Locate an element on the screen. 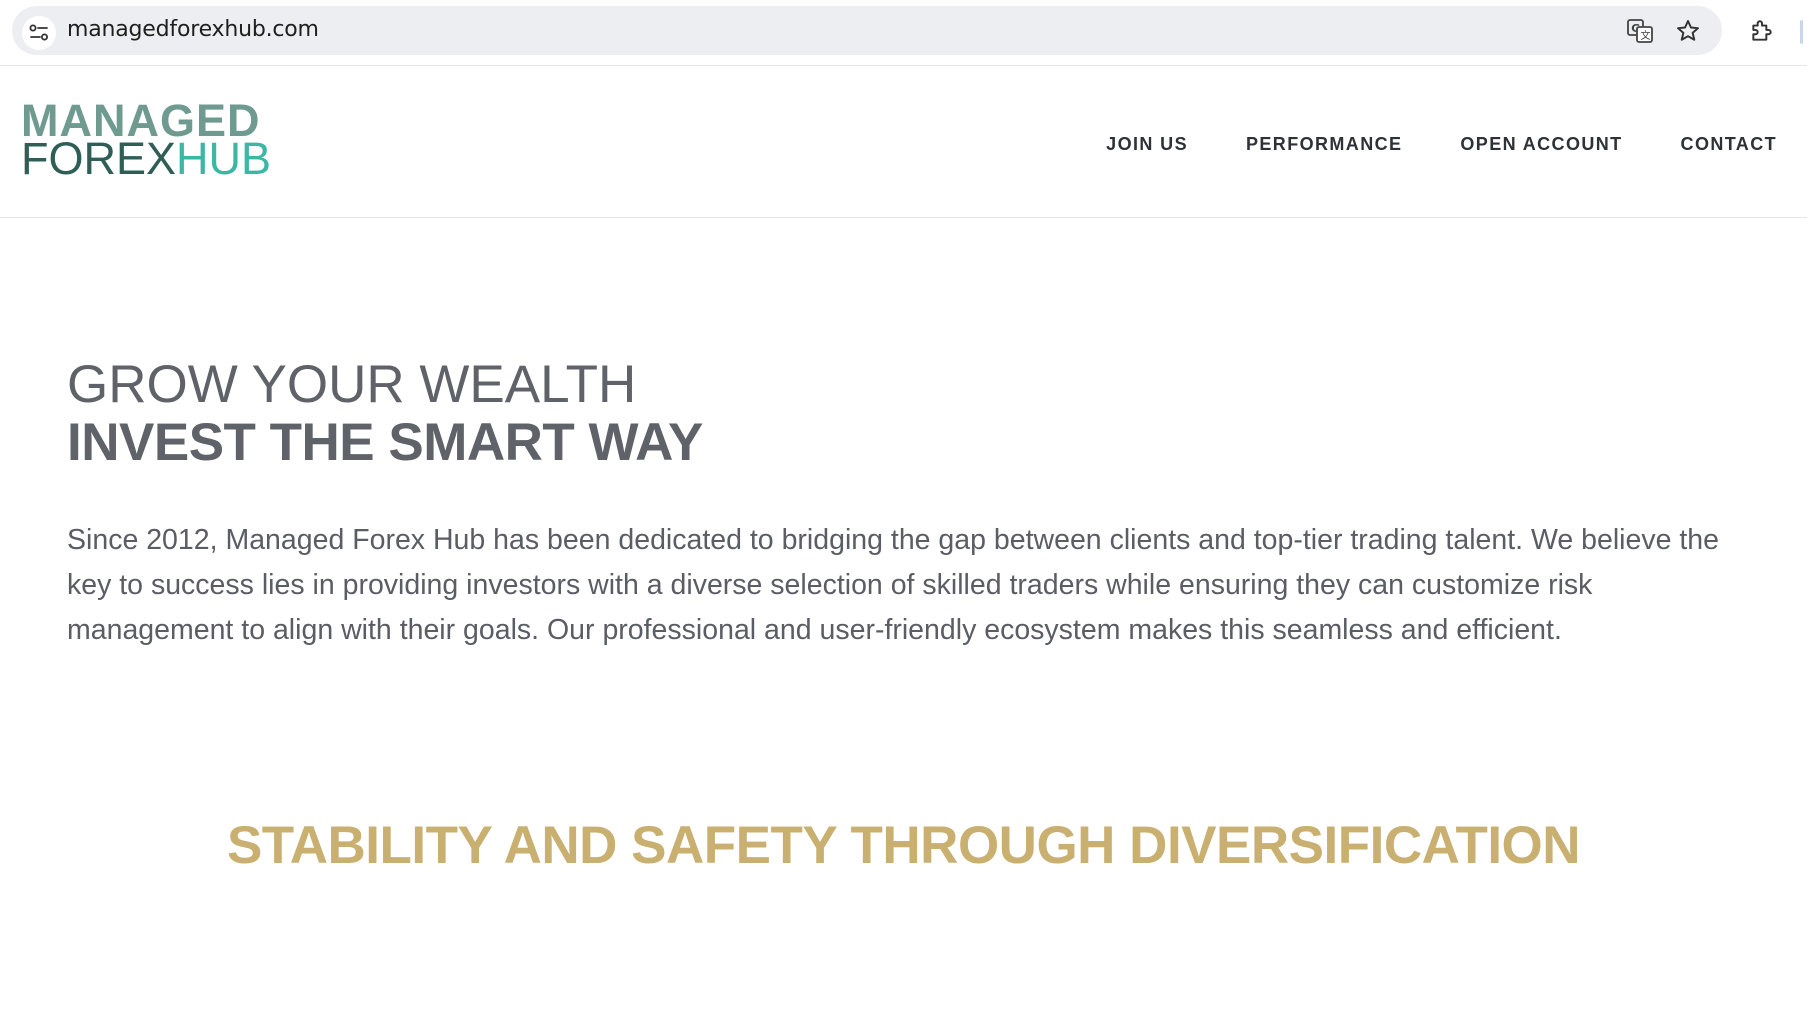 This screenshot has height=1031, width=1807. hero-title-line2: INVEST THE SMART WAY is located at coordinates (385, 442).